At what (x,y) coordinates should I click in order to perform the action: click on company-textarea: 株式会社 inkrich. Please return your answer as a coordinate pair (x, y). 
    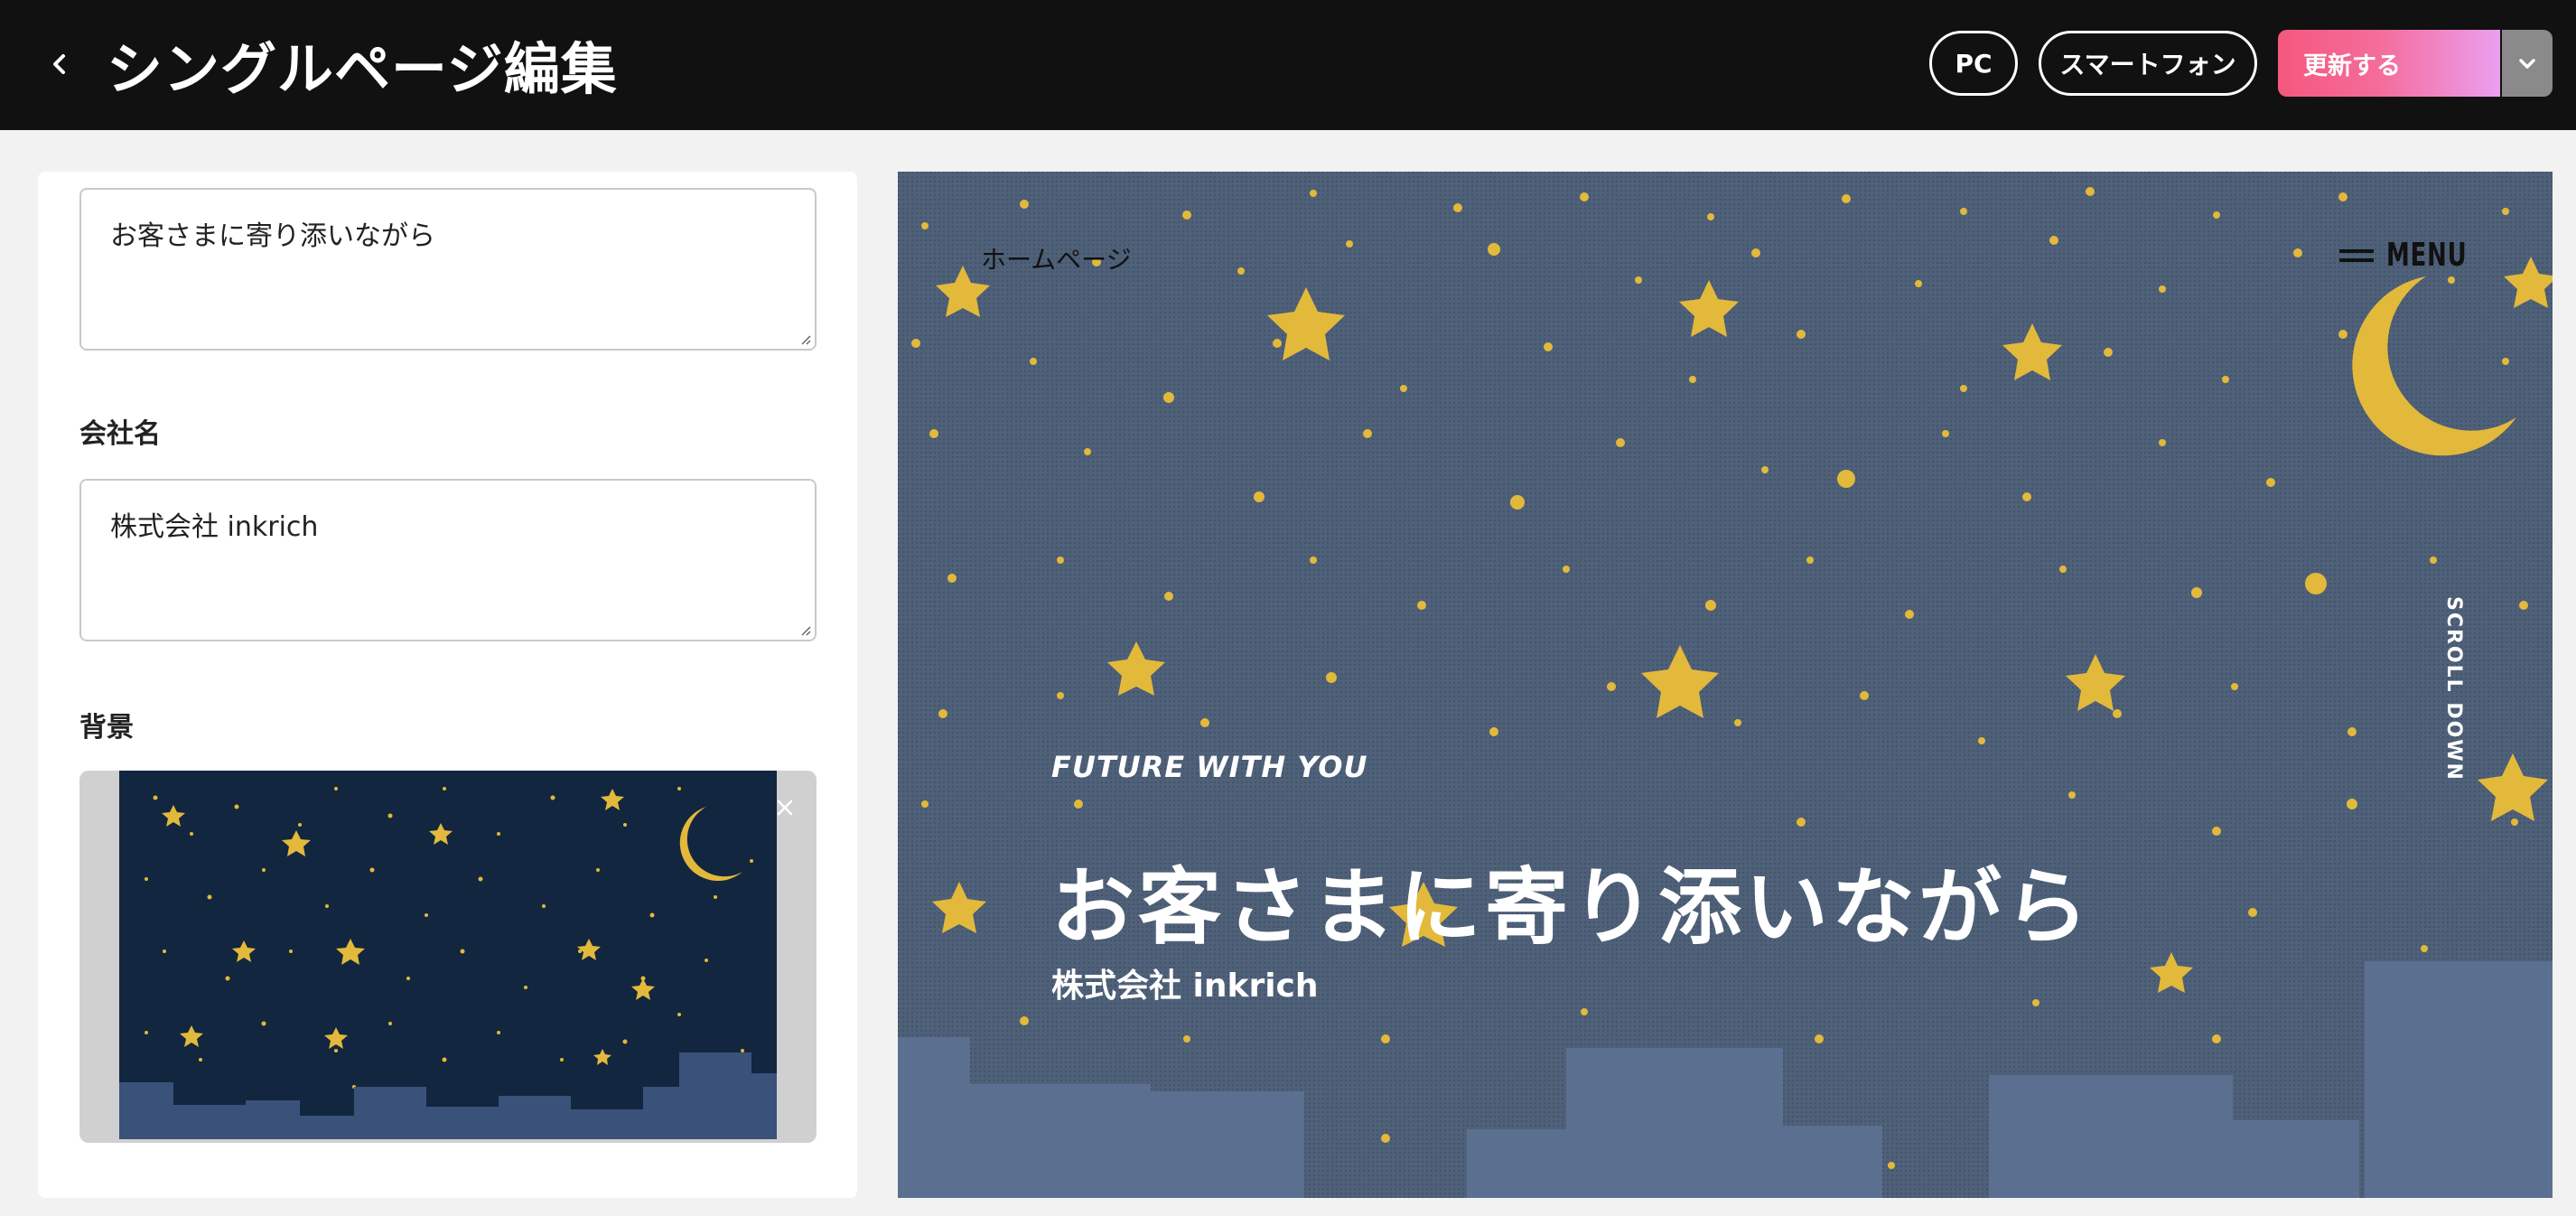
    Looking at the image, I should click on (448, 560).